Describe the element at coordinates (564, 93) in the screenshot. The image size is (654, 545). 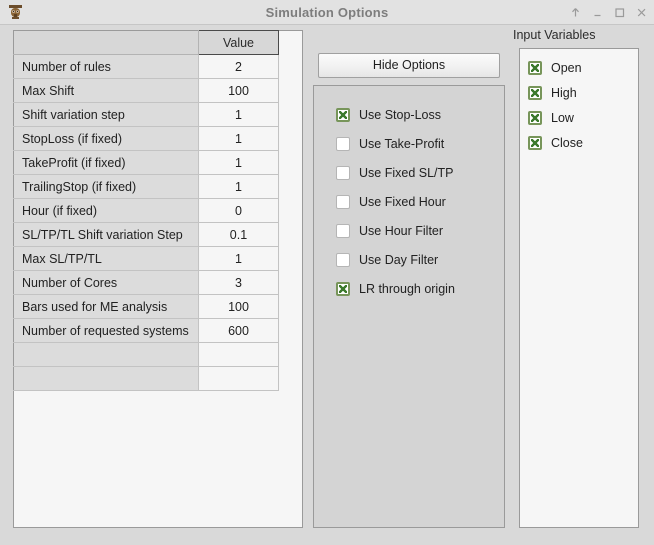
I see `checkbox-label: High` at that location.